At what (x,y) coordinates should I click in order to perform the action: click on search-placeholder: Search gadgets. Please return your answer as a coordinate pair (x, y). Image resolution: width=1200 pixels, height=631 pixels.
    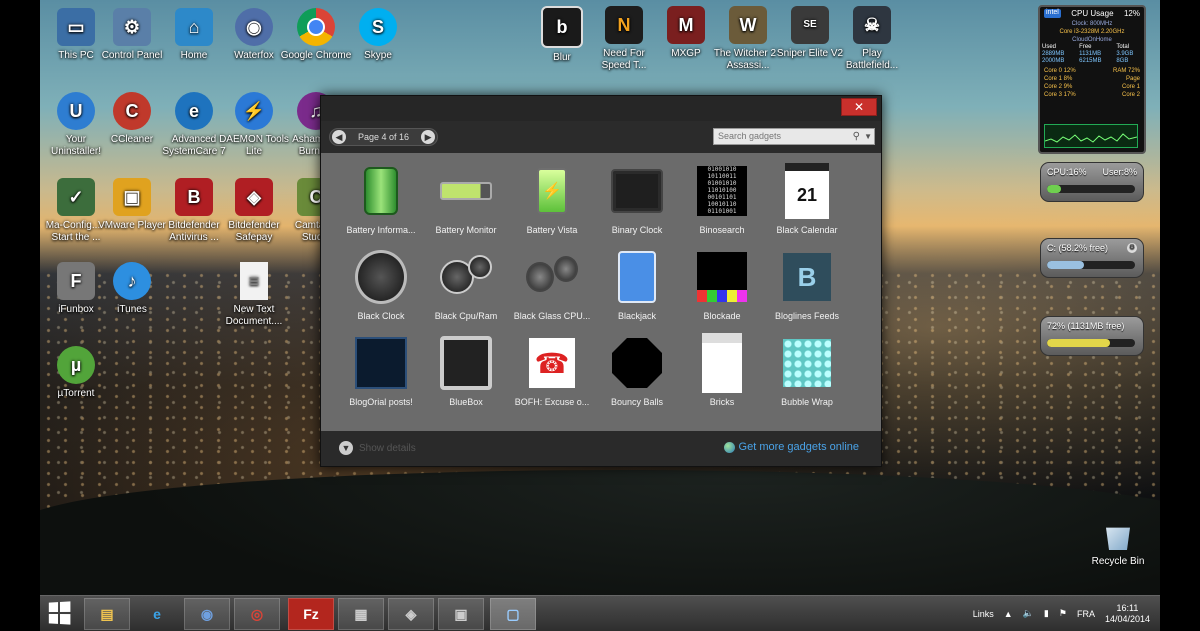
    Looking at the image, I should click on (750, 136).